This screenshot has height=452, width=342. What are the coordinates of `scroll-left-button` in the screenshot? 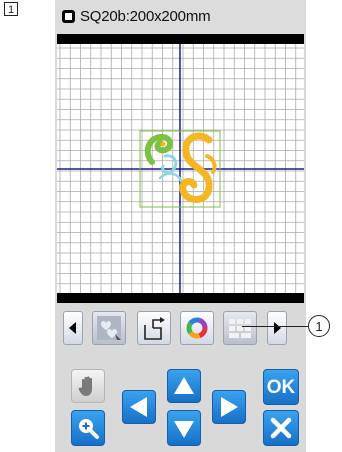 It's located at (73, 328).